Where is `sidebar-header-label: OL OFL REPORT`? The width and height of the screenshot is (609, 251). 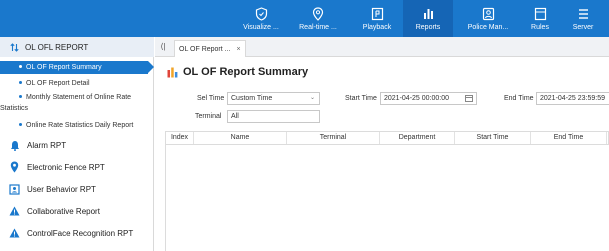 sidebar-header-label: OL OFL REPORT is located at coordinates (57, 47).